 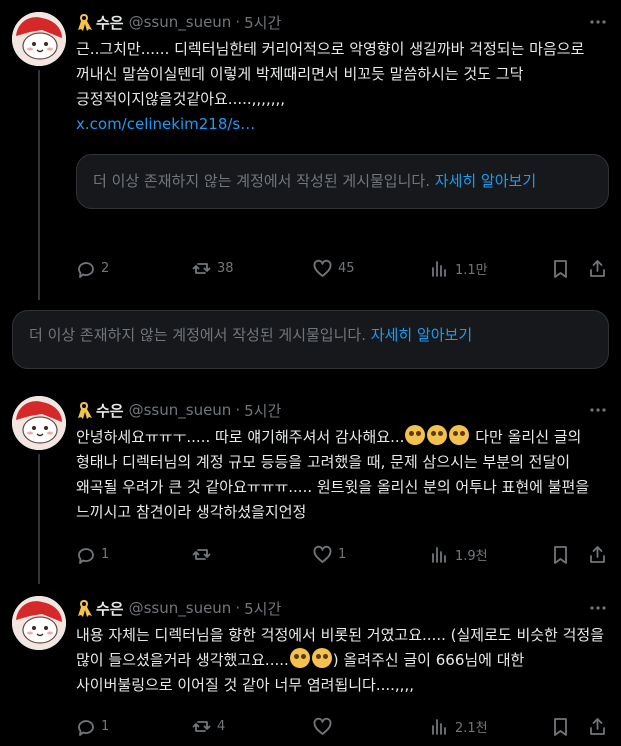 What do you see at coordinates (105, 268) in the screenshot?
I see `reply-count: 2` at bounding box center [105, 268].